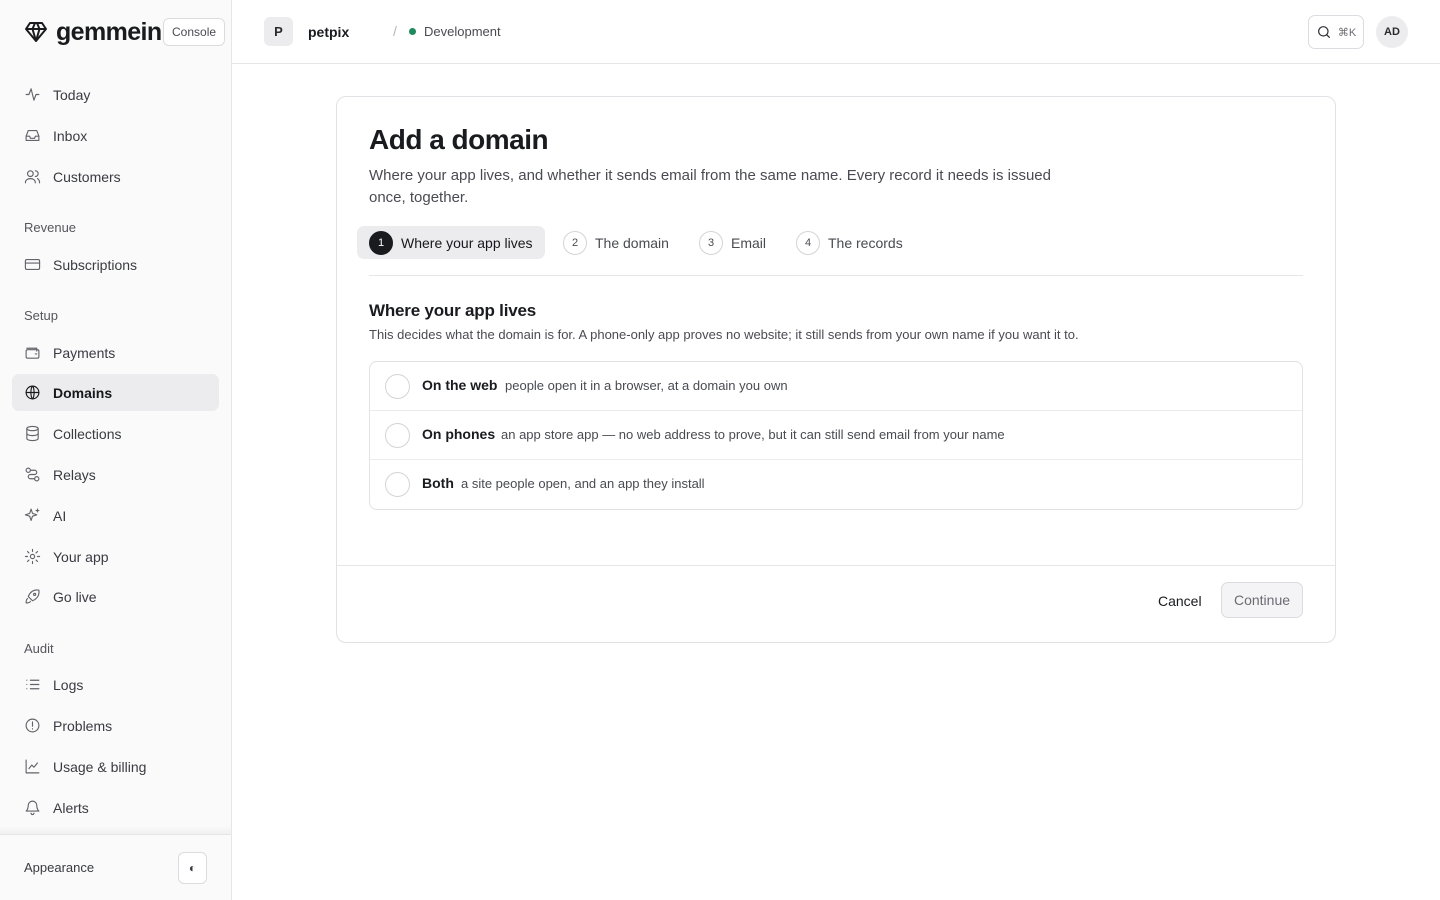 Image resolution: width=1440 pixels, height=900 pixels. I want to click on sidebar-item-your-app: Your app, so click(115, 556).